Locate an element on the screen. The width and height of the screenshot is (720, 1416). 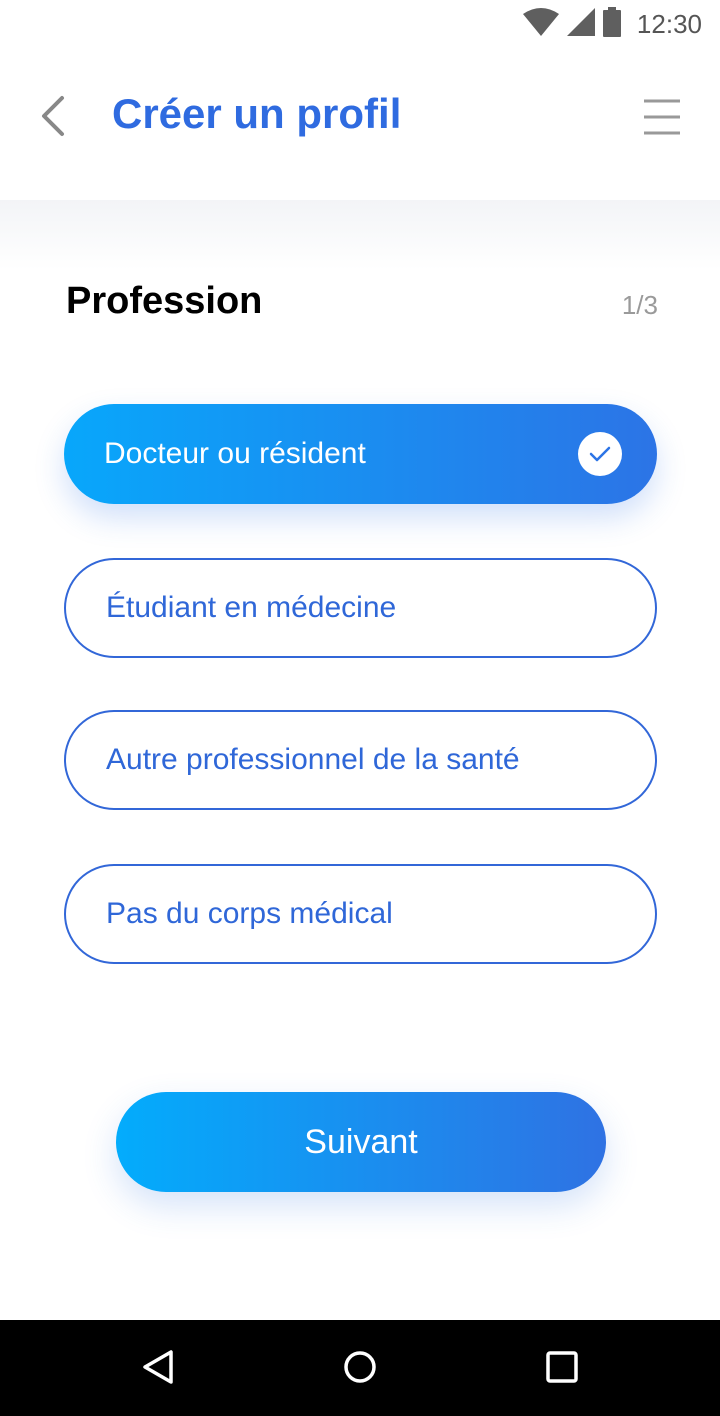
check-icon is located at coordinates (600, 454).